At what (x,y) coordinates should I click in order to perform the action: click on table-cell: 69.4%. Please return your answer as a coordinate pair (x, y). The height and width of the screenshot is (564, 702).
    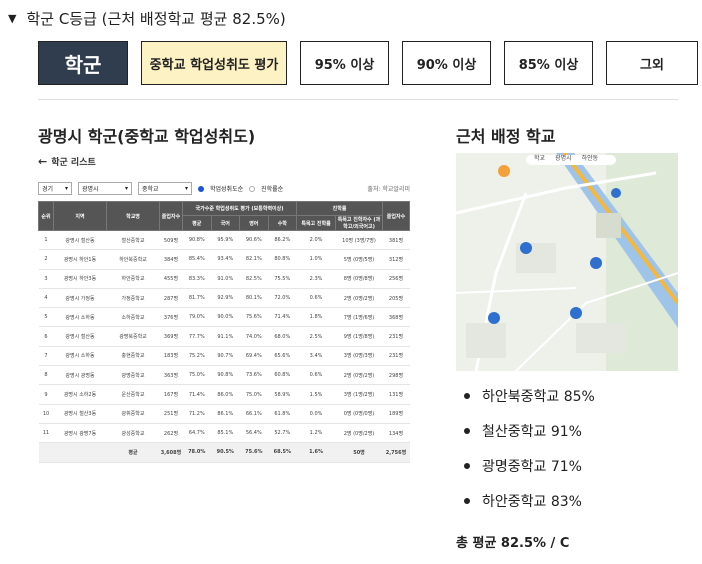
    Looking at the image, I should click on (254, 356).